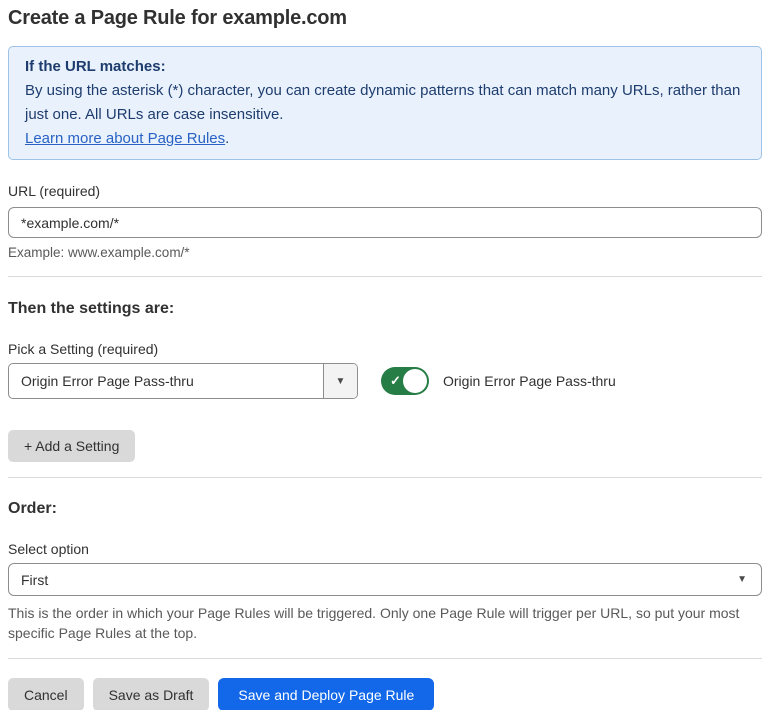 This screenshot has width=770, height=710. I want to click on settings-section-heading: Then the settings are:, so click(91, 308).